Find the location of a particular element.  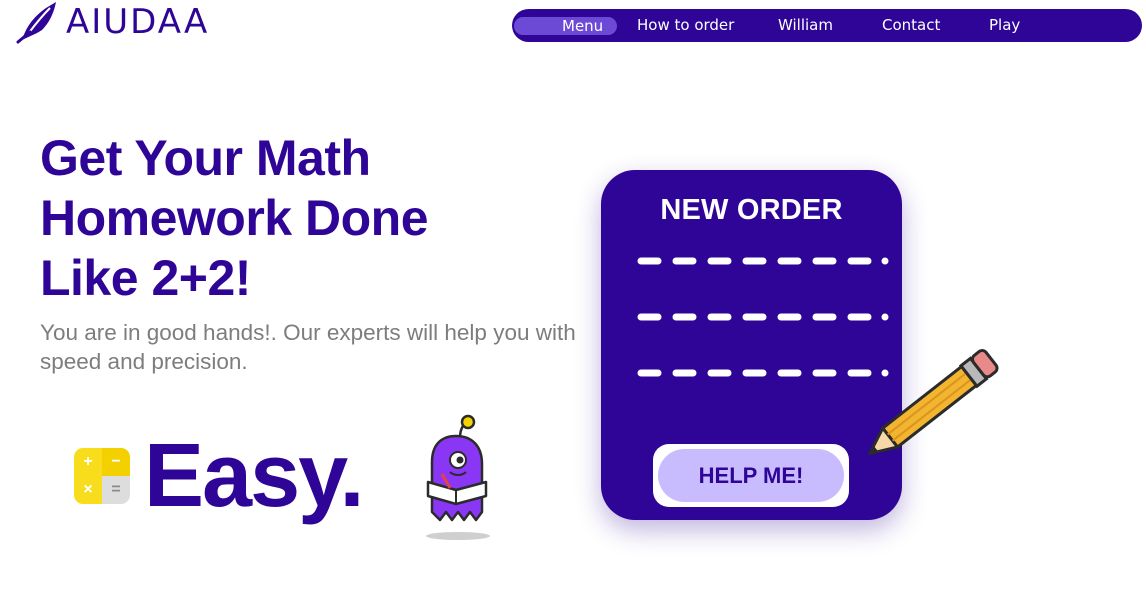

calc-key: + is located at coordinates (88, 462).